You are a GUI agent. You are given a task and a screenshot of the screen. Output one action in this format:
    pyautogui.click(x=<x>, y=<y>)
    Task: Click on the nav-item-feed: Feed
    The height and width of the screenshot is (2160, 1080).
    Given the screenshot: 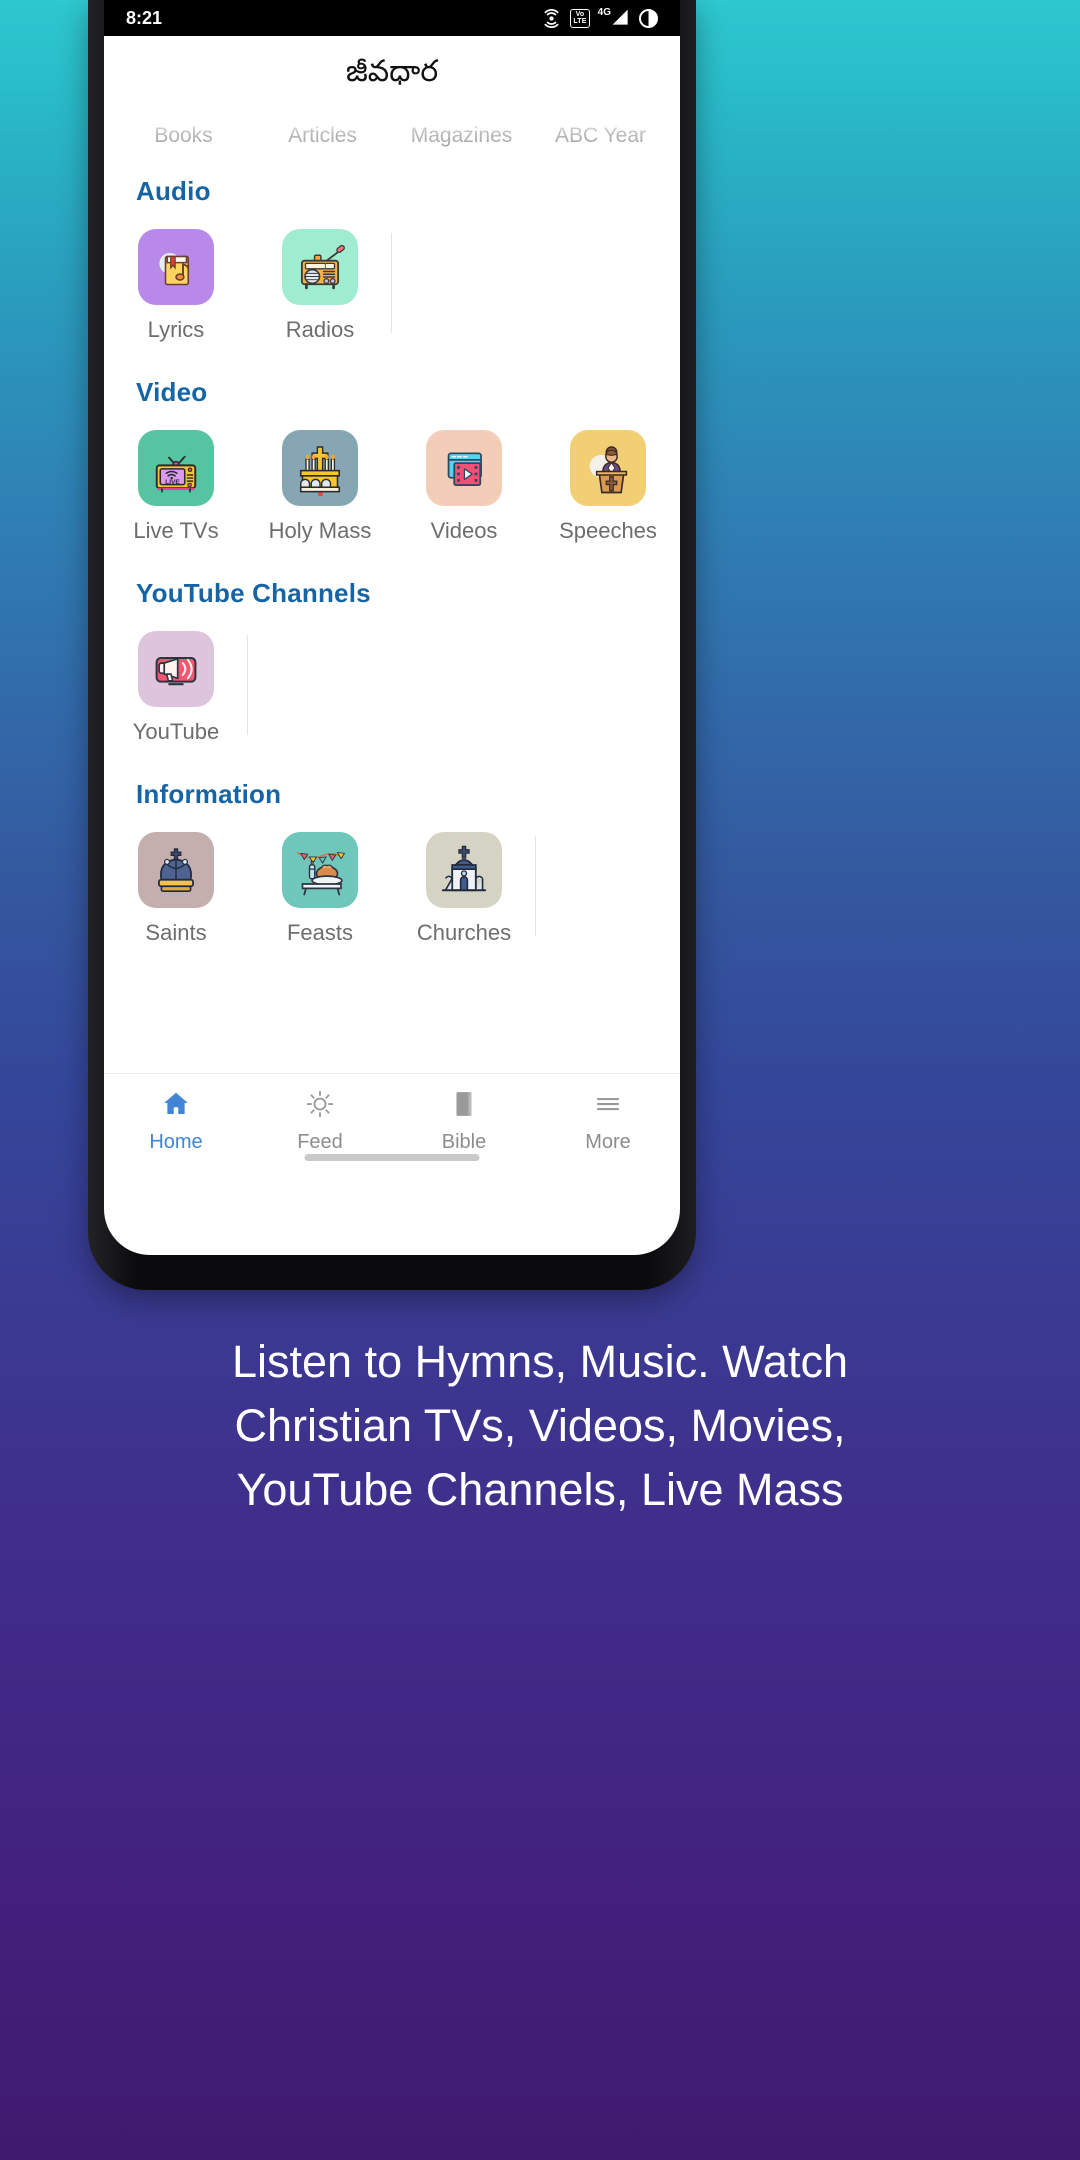 What is the action you would take?
    pyautogui.click(x=320, y=1121)
    